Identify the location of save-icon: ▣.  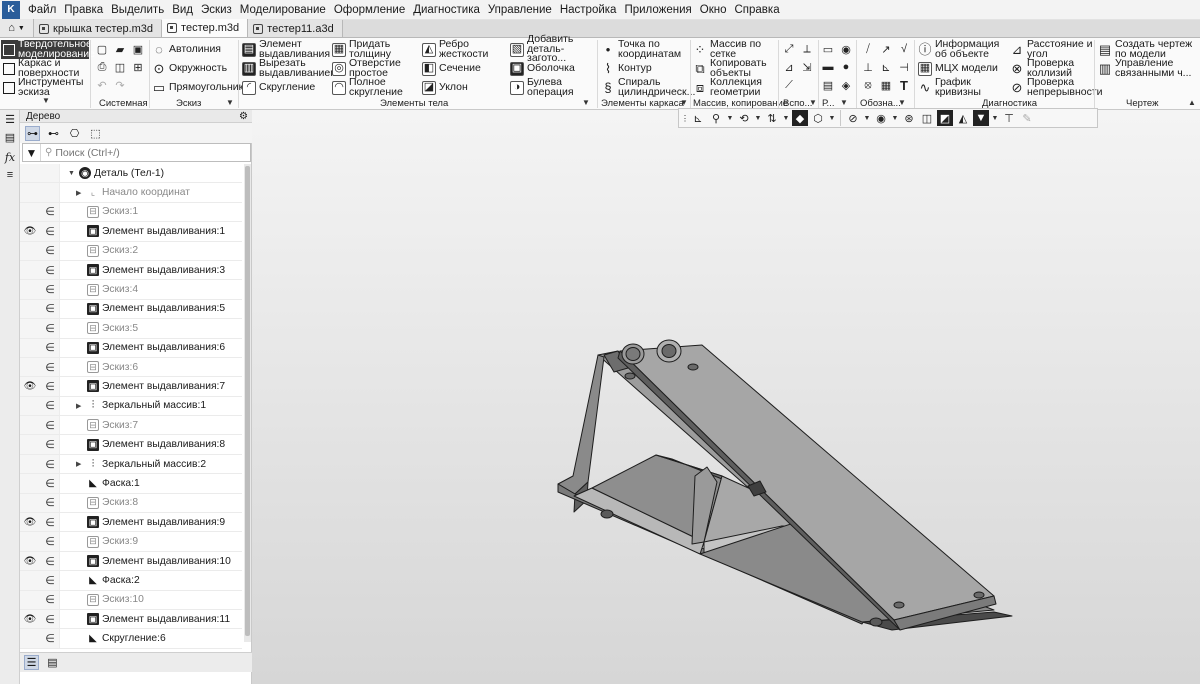
(138, 49).